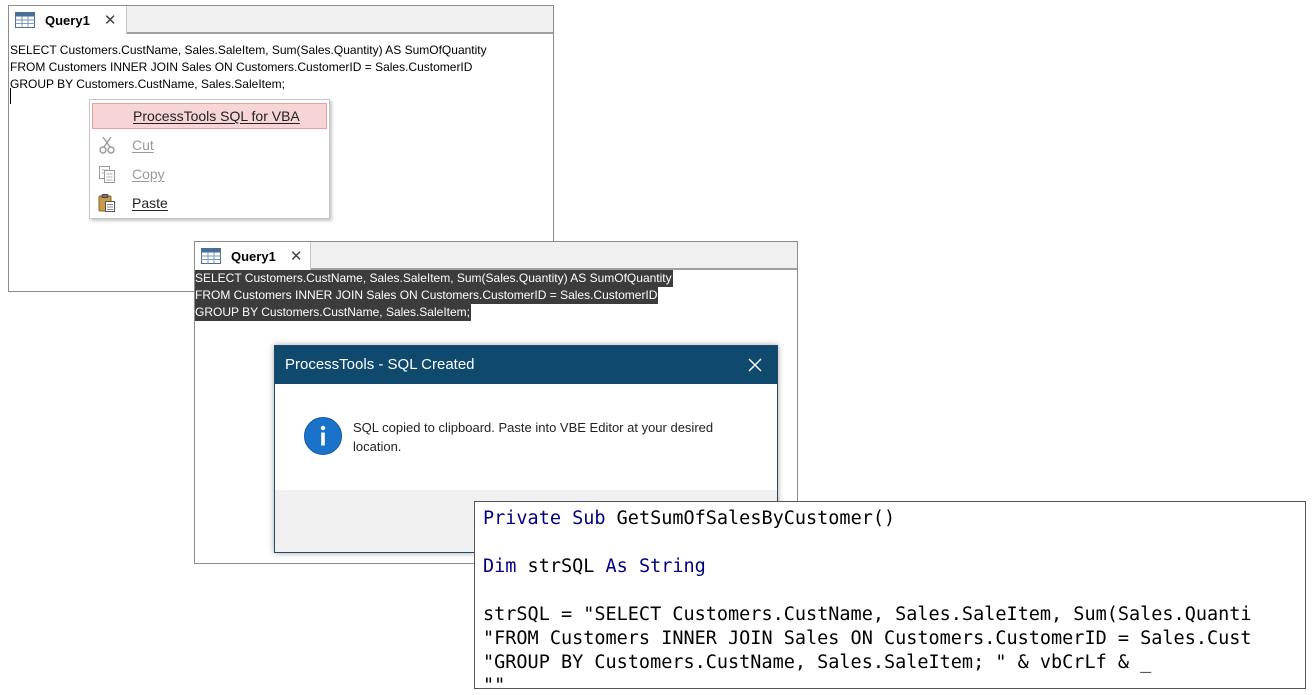 This screenshot has height=695, width=1312. Describe the element at coordinates (323, 436) in the screenshot. I see `info-icon` at that location.